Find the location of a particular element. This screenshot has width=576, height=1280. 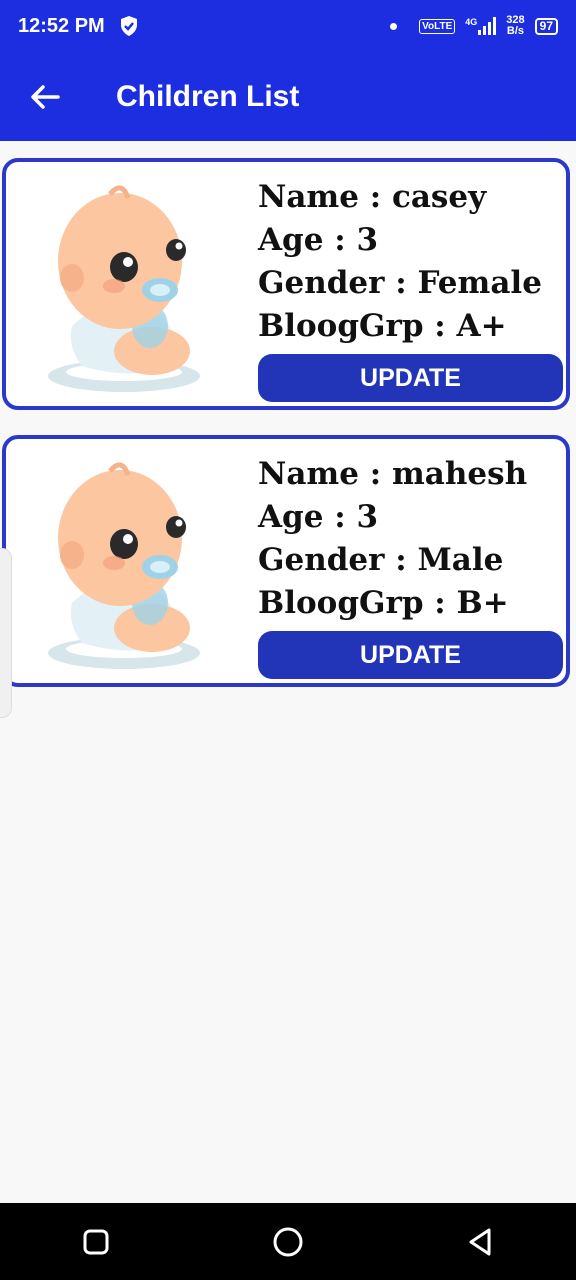

signal-icon: 4G is located at coordinates (481, 26).